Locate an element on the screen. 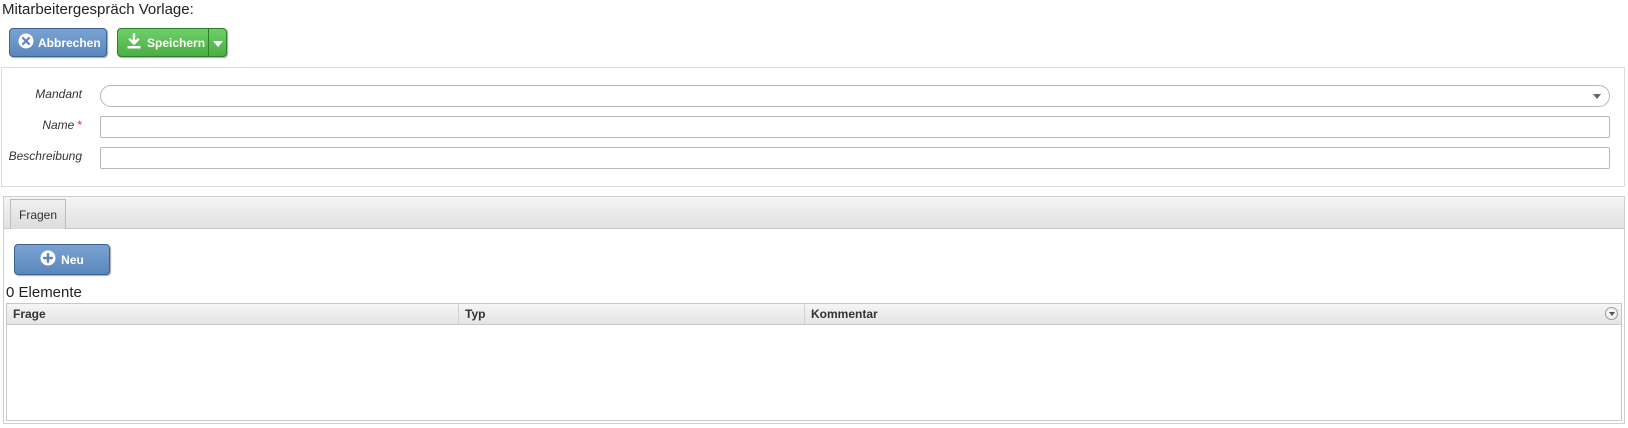  name-label-text: Name is located at coordinates (58, 125).